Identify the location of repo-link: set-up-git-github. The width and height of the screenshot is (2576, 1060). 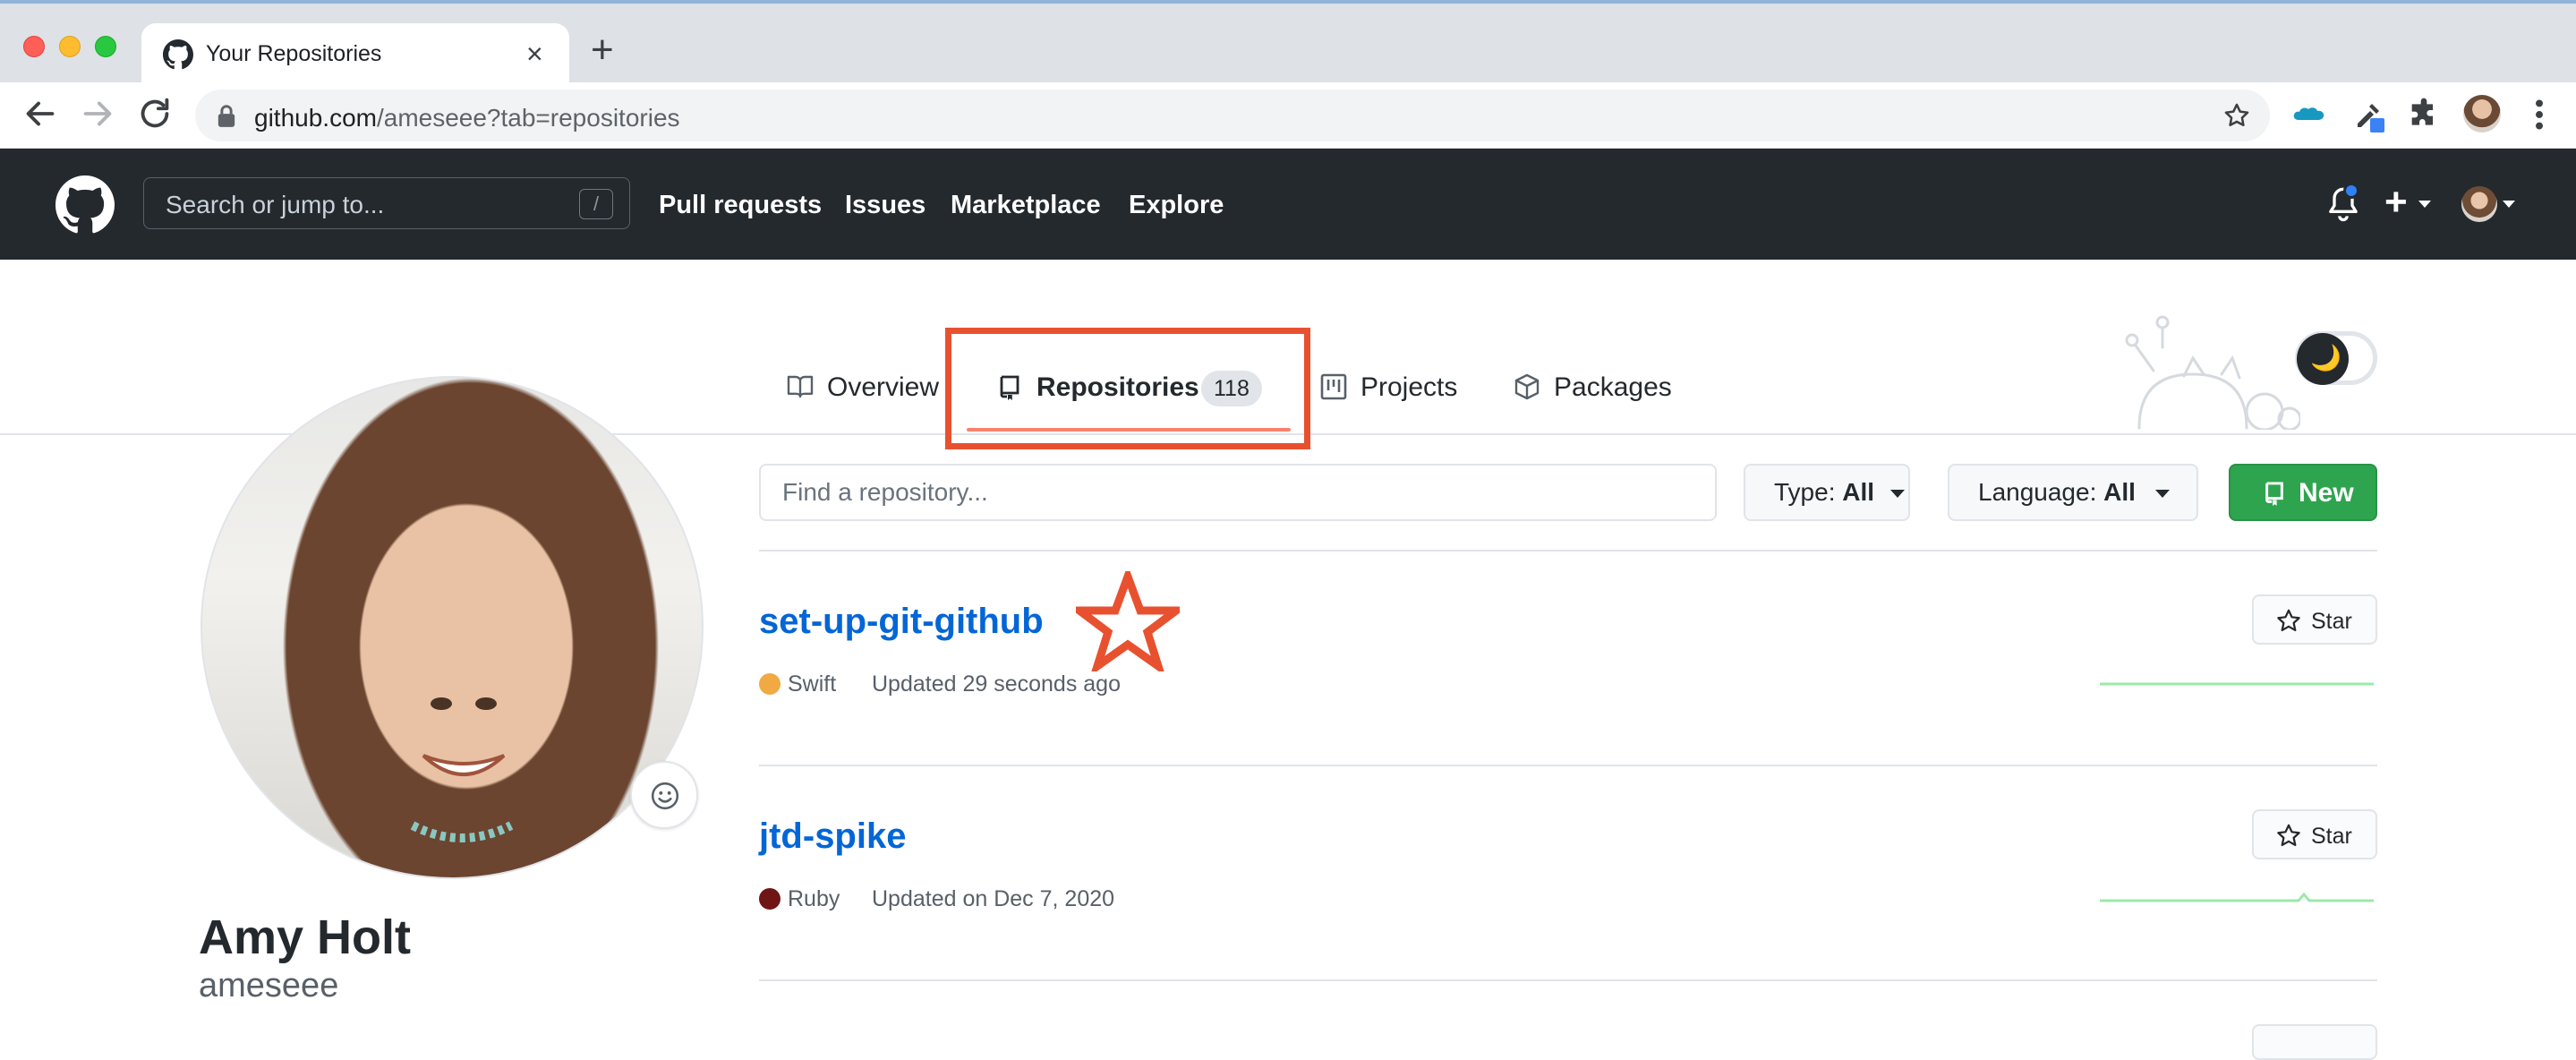
(901, 622).